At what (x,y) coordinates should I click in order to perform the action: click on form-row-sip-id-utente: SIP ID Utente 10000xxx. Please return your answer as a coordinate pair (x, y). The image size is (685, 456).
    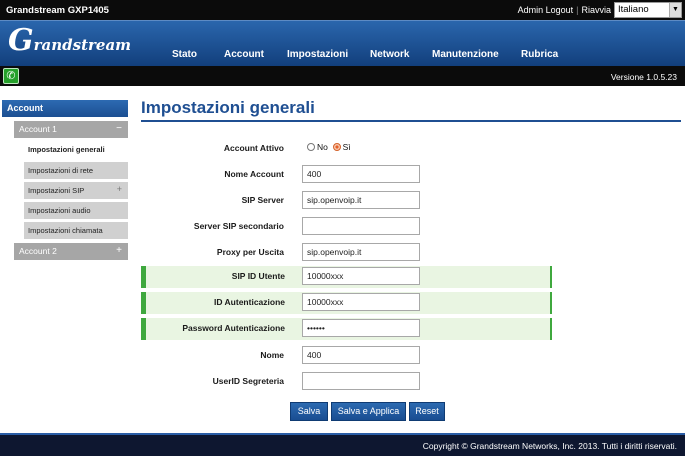
    Looking at the image, I should click on (346, 277).